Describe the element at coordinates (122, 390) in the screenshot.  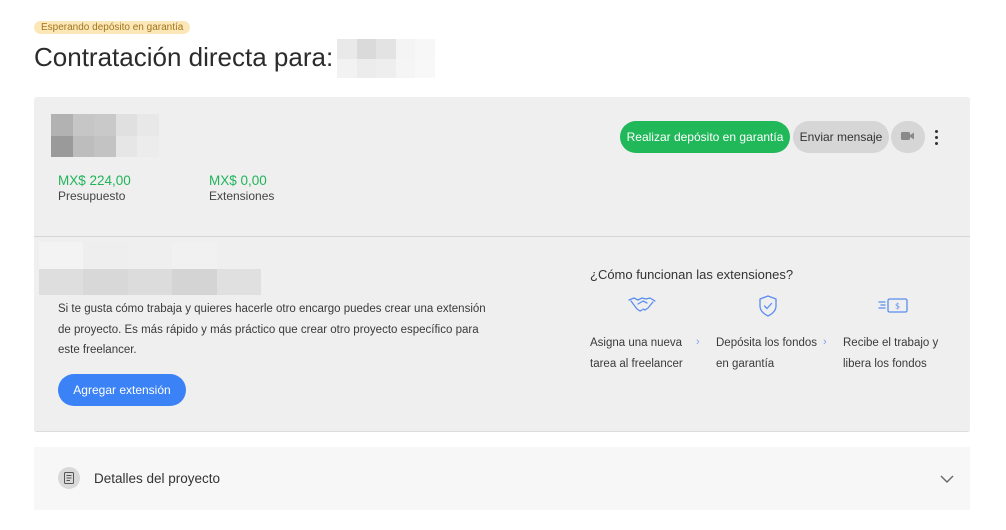
I see `add-extension-button: Agregar extensión` at that location.